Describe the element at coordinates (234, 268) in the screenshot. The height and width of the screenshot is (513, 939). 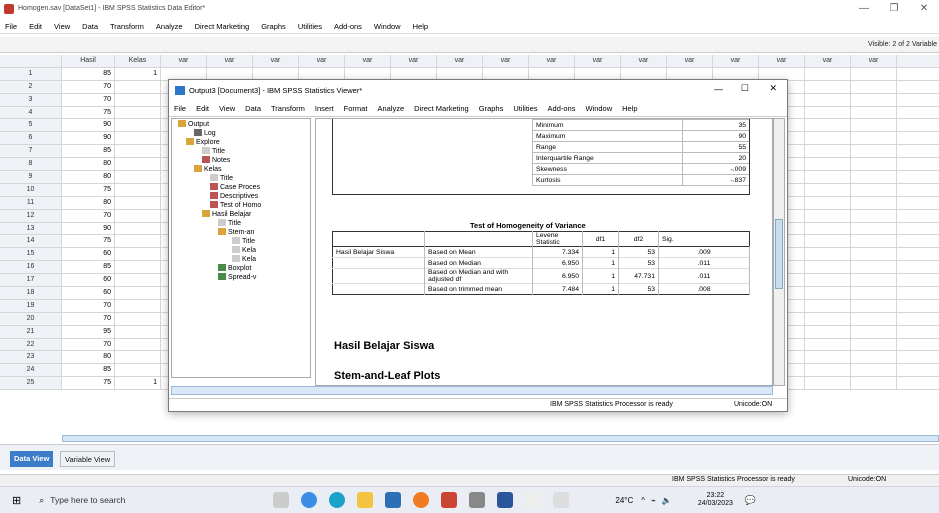
I see `tree-node-boxplot: Boxplot` at that location.